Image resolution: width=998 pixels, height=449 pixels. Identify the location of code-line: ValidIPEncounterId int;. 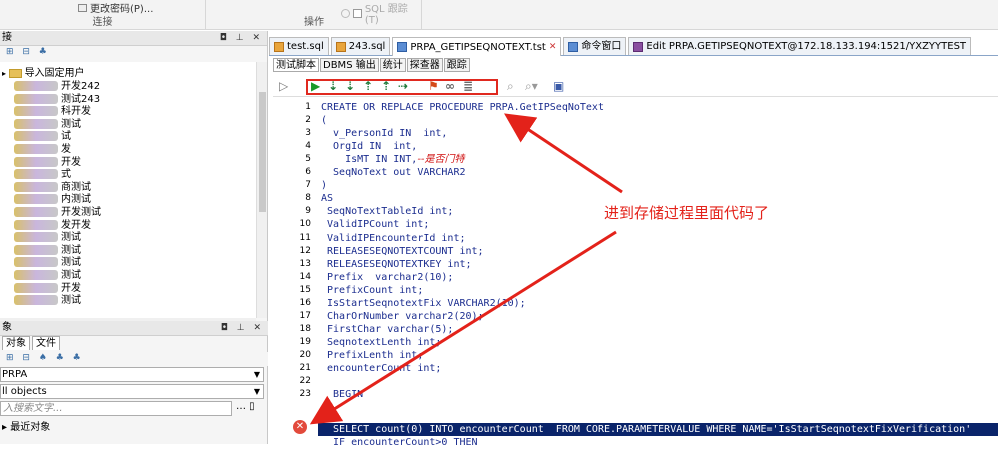
(393, 238).